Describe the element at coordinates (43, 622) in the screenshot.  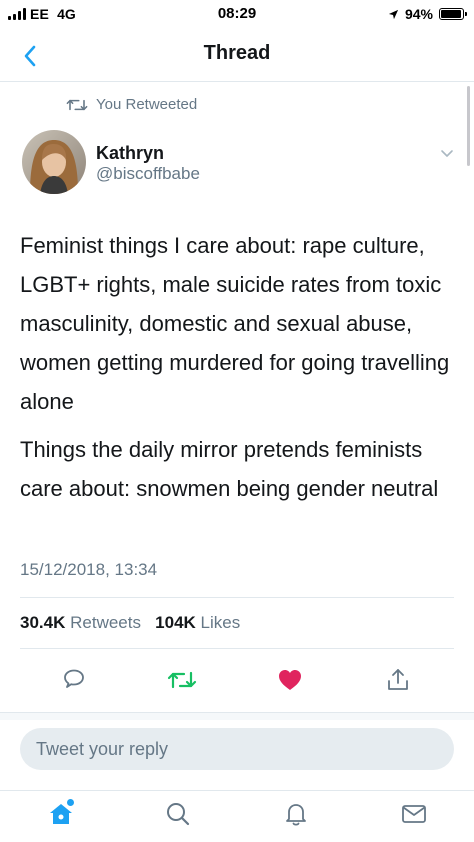
I see `retweet-count: 30.4K` at that location.